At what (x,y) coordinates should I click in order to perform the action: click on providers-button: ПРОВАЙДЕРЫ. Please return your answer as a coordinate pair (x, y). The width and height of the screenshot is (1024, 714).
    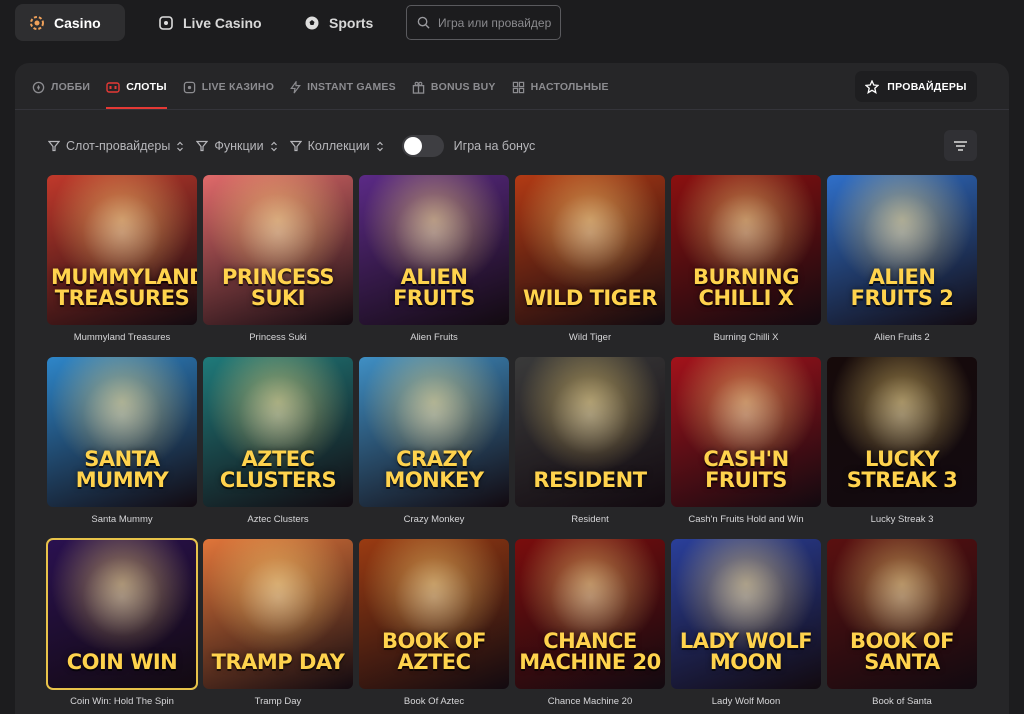
    Looking at the image, I should click on (916, 86).